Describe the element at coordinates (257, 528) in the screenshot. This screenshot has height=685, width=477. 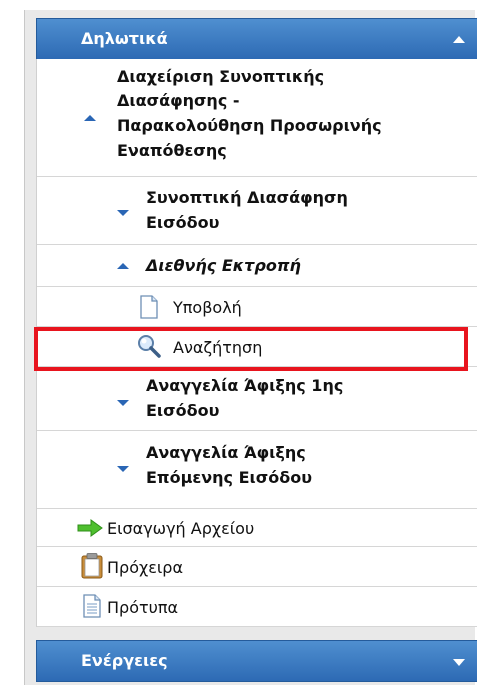
I see `menu-item-file-import: Εισαγωγή Αρχείου` at that location.